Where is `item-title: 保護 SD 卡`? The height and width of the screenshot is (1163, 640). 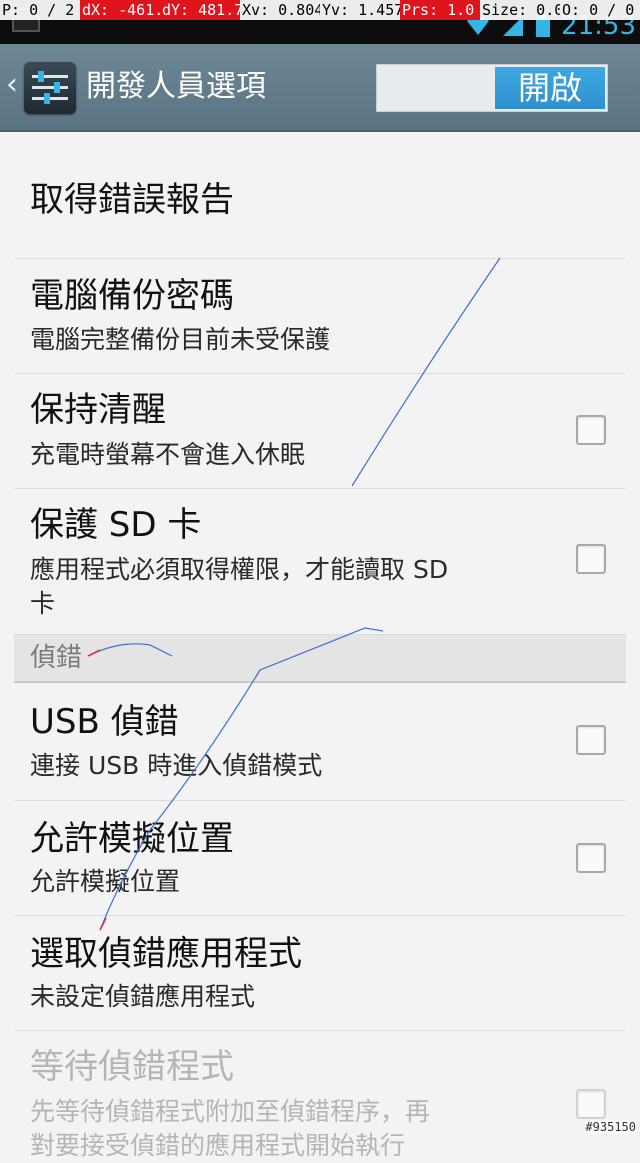
item-title: 保護 SD 卡 is located at coordinates (116, 525).